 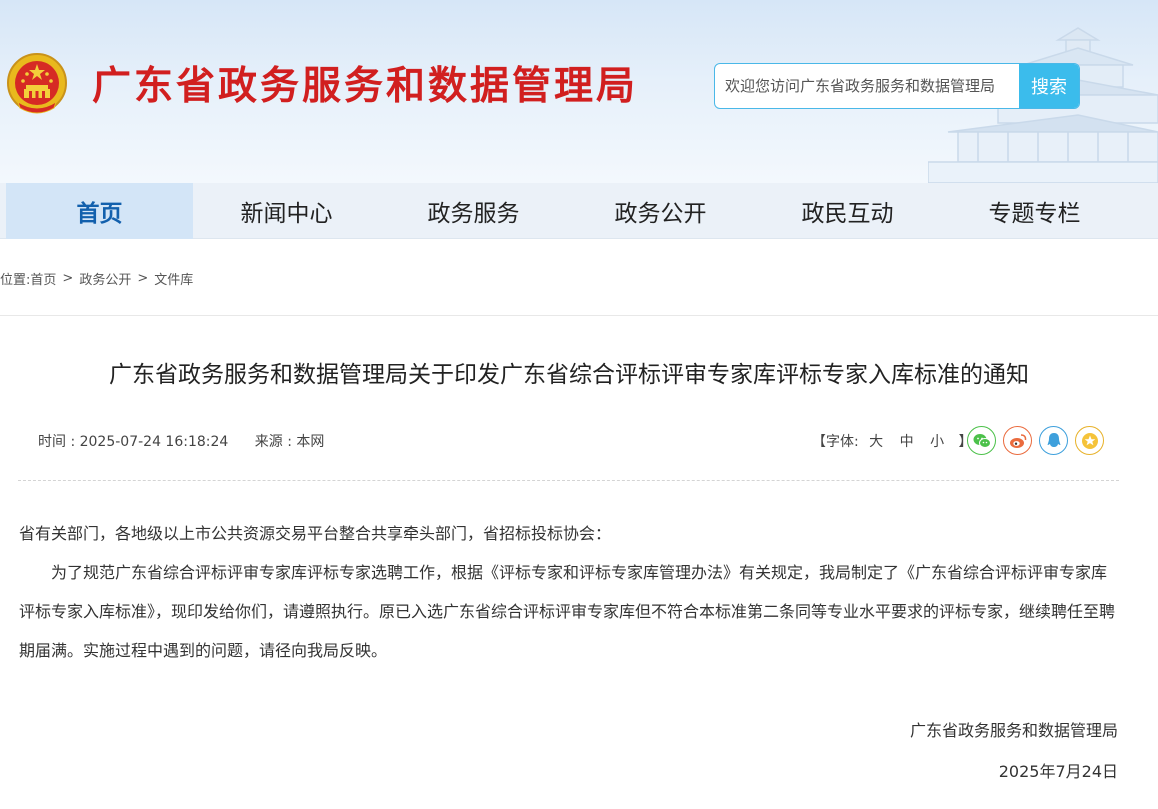 I want to click on weibo-icon, so click(x=1017, y=440).